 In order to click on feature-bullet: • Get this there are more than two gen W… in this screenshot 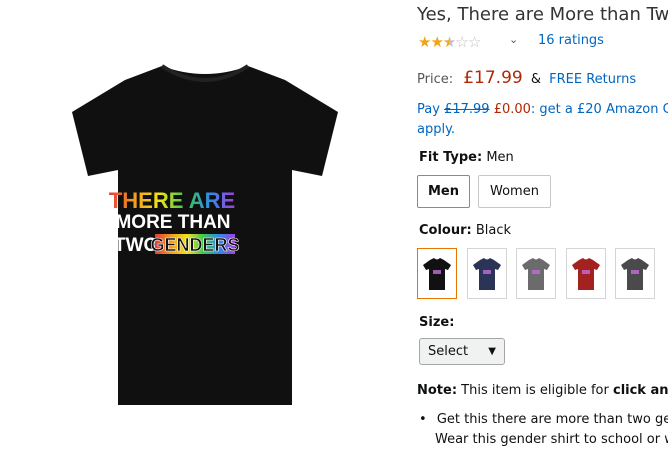, I will do `click(543, 430)`.